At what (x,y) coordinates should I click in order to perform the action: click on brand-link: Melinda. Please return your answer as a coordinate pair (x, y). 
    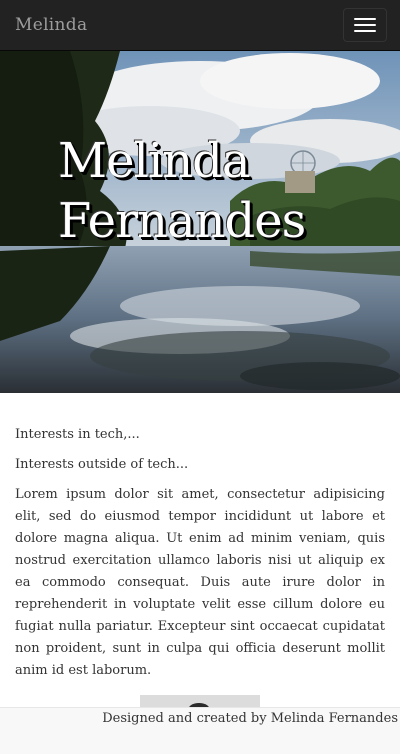
    Looking at the image, I should click on (51, 25).